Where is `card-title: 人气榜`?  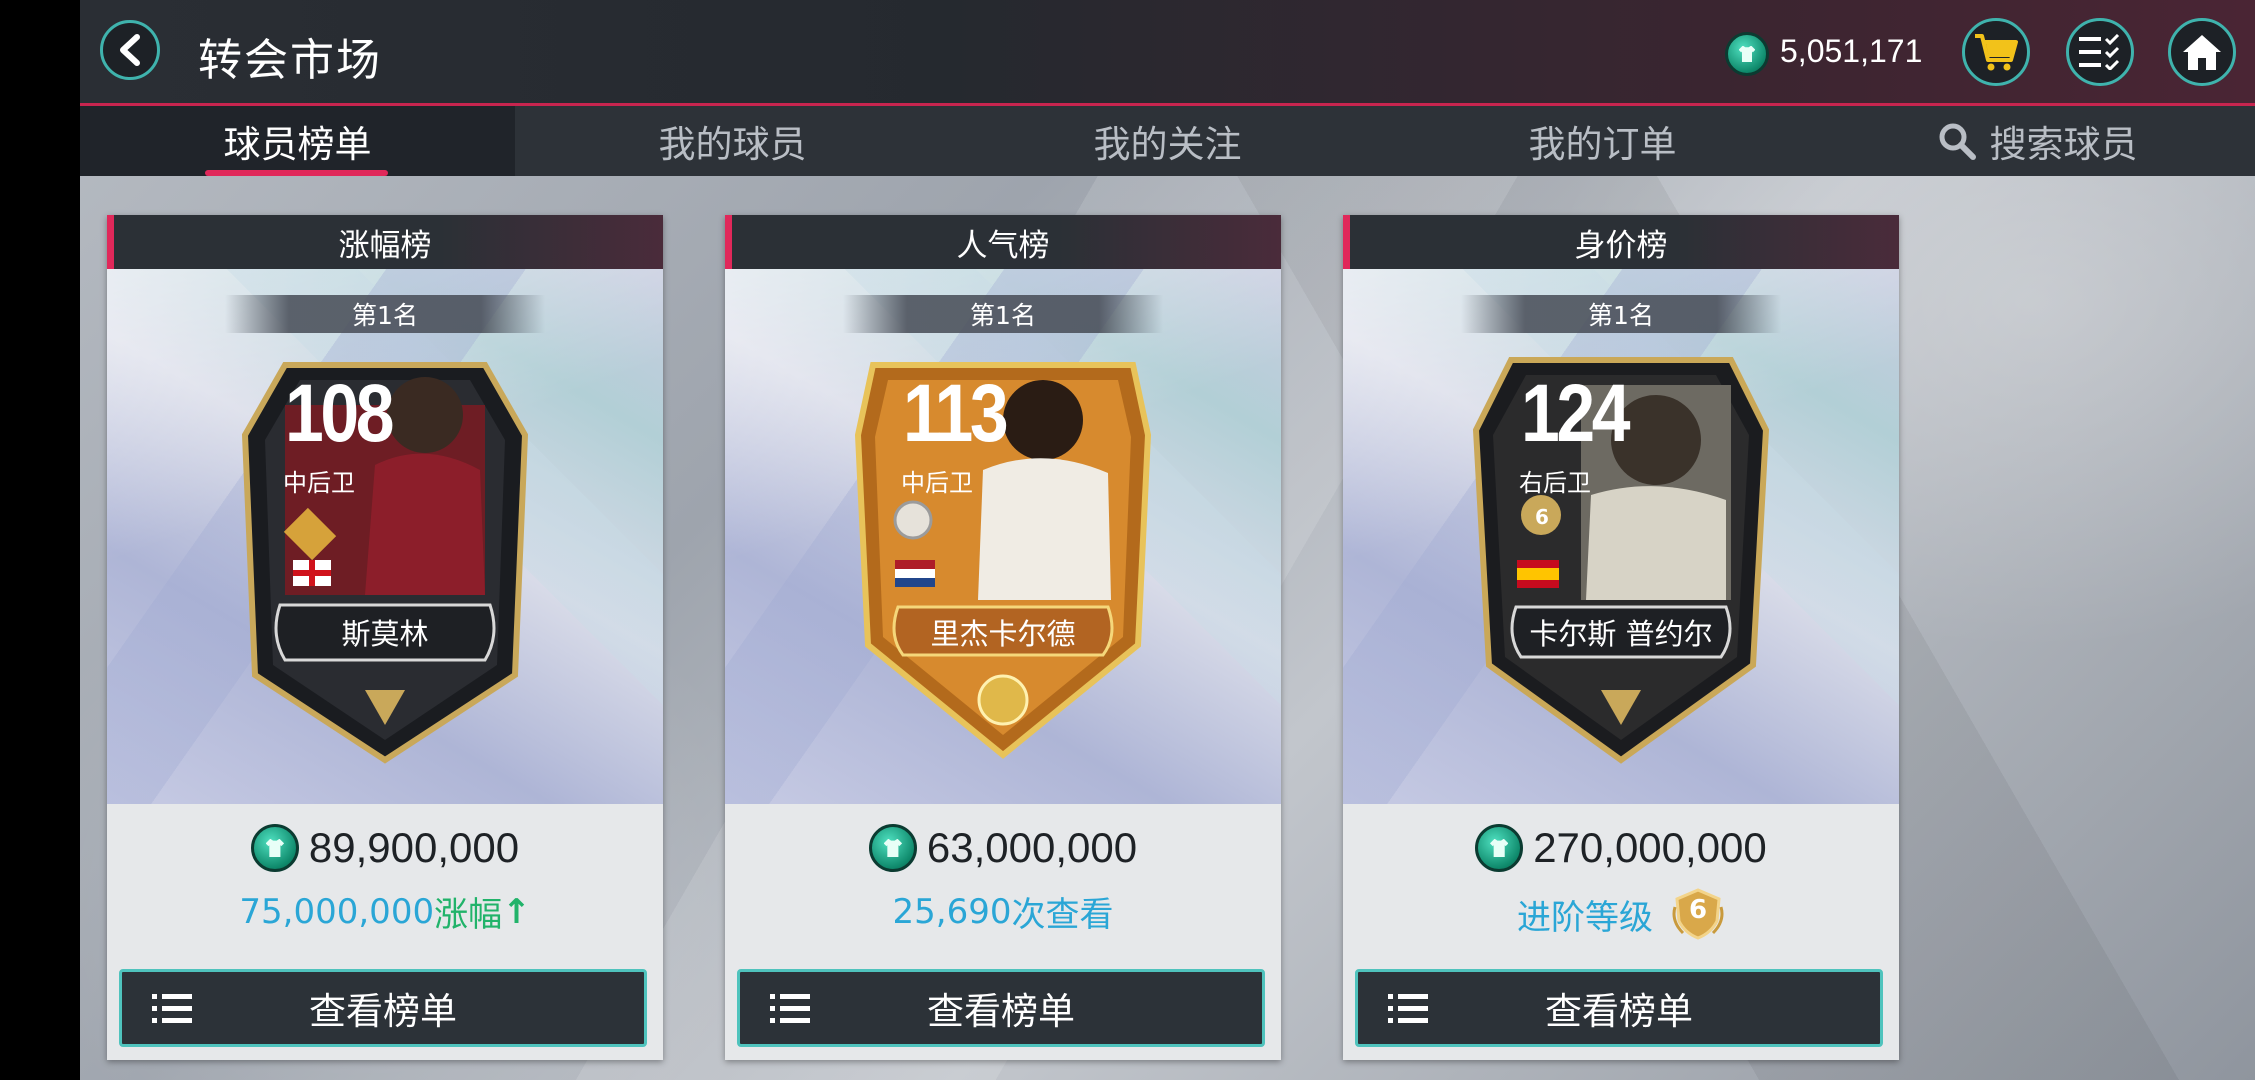
card-title: 人气榜 is located at coordinates (1003, 242).